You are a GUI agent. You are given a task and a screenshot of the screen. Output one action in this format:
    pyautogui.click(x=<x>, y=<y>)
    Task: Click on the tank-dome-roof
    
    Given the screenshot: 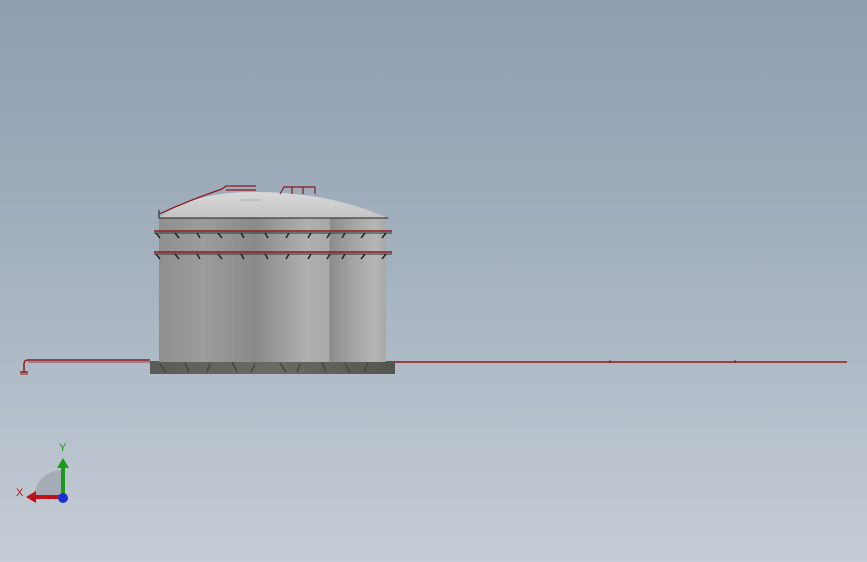 What is the action you would take?
    pyautogui.click(x=273, y=205)
    